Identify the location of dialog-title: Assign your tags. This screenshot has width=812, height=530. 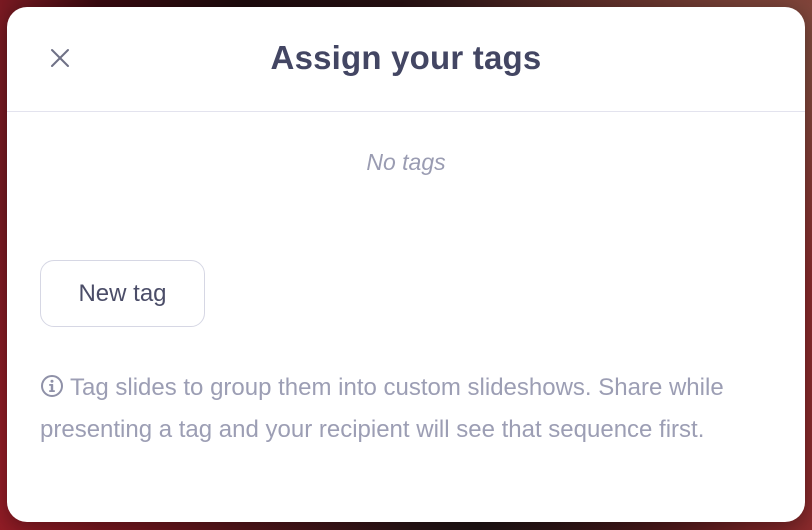
(406, 57).